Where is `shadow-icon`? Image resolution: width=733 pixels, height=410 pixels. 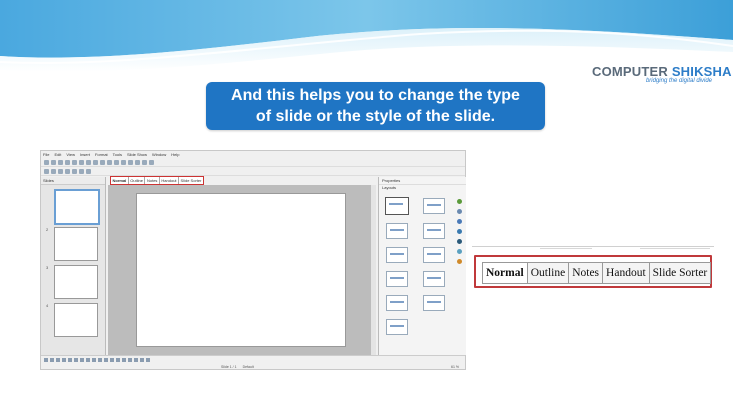
shadow-icon is located at coordinates (81, 171).